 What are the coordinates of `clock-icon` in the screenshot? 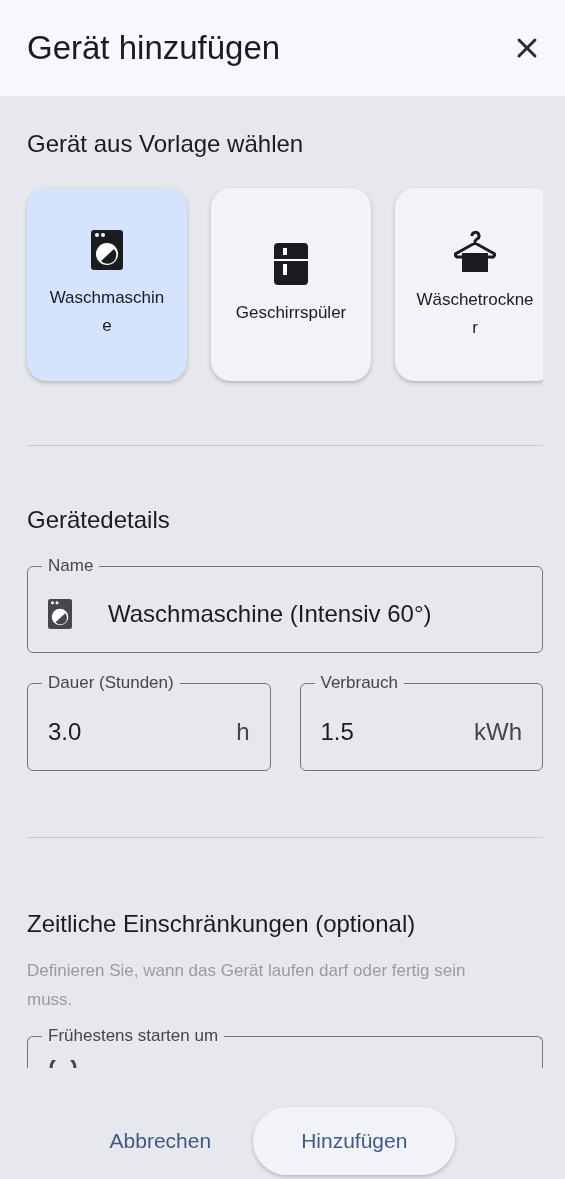 It's located at (63, 1064).